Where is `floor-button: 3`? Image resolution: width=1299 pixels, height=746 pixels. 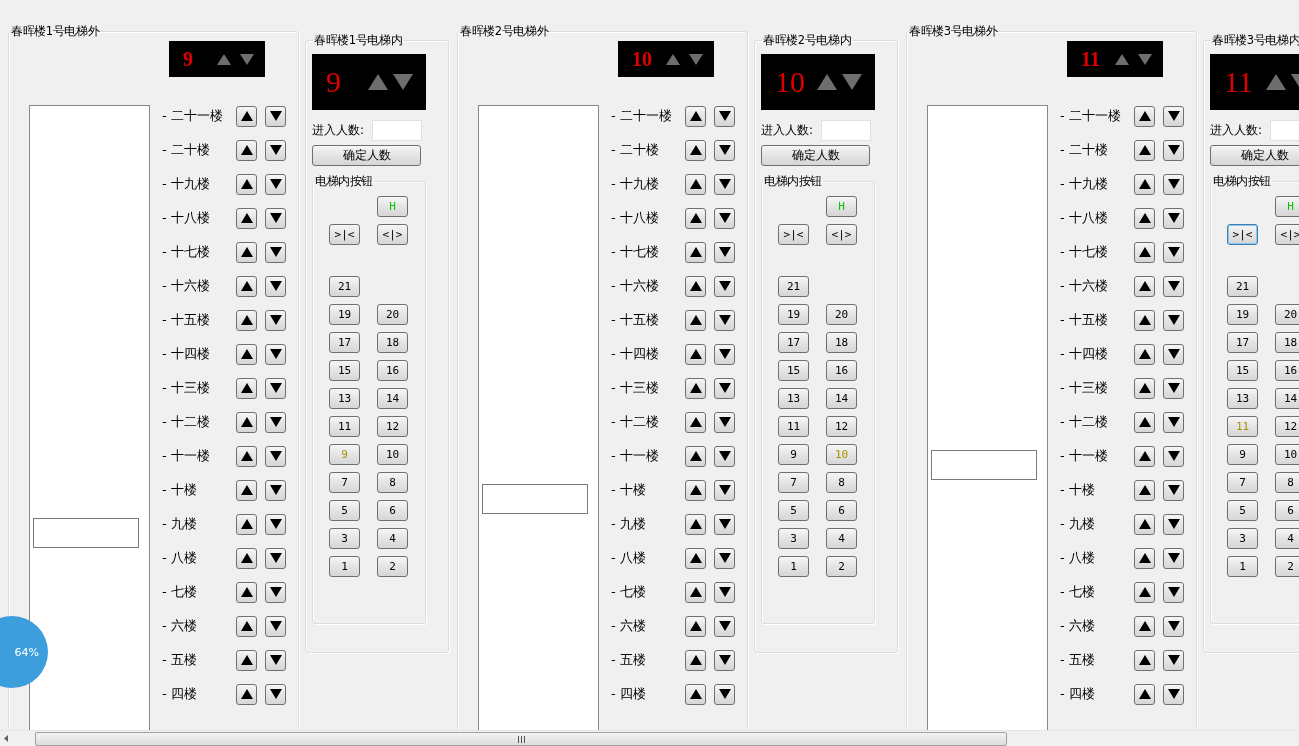 floor-button: 3 is located at coordinates (793, 538).